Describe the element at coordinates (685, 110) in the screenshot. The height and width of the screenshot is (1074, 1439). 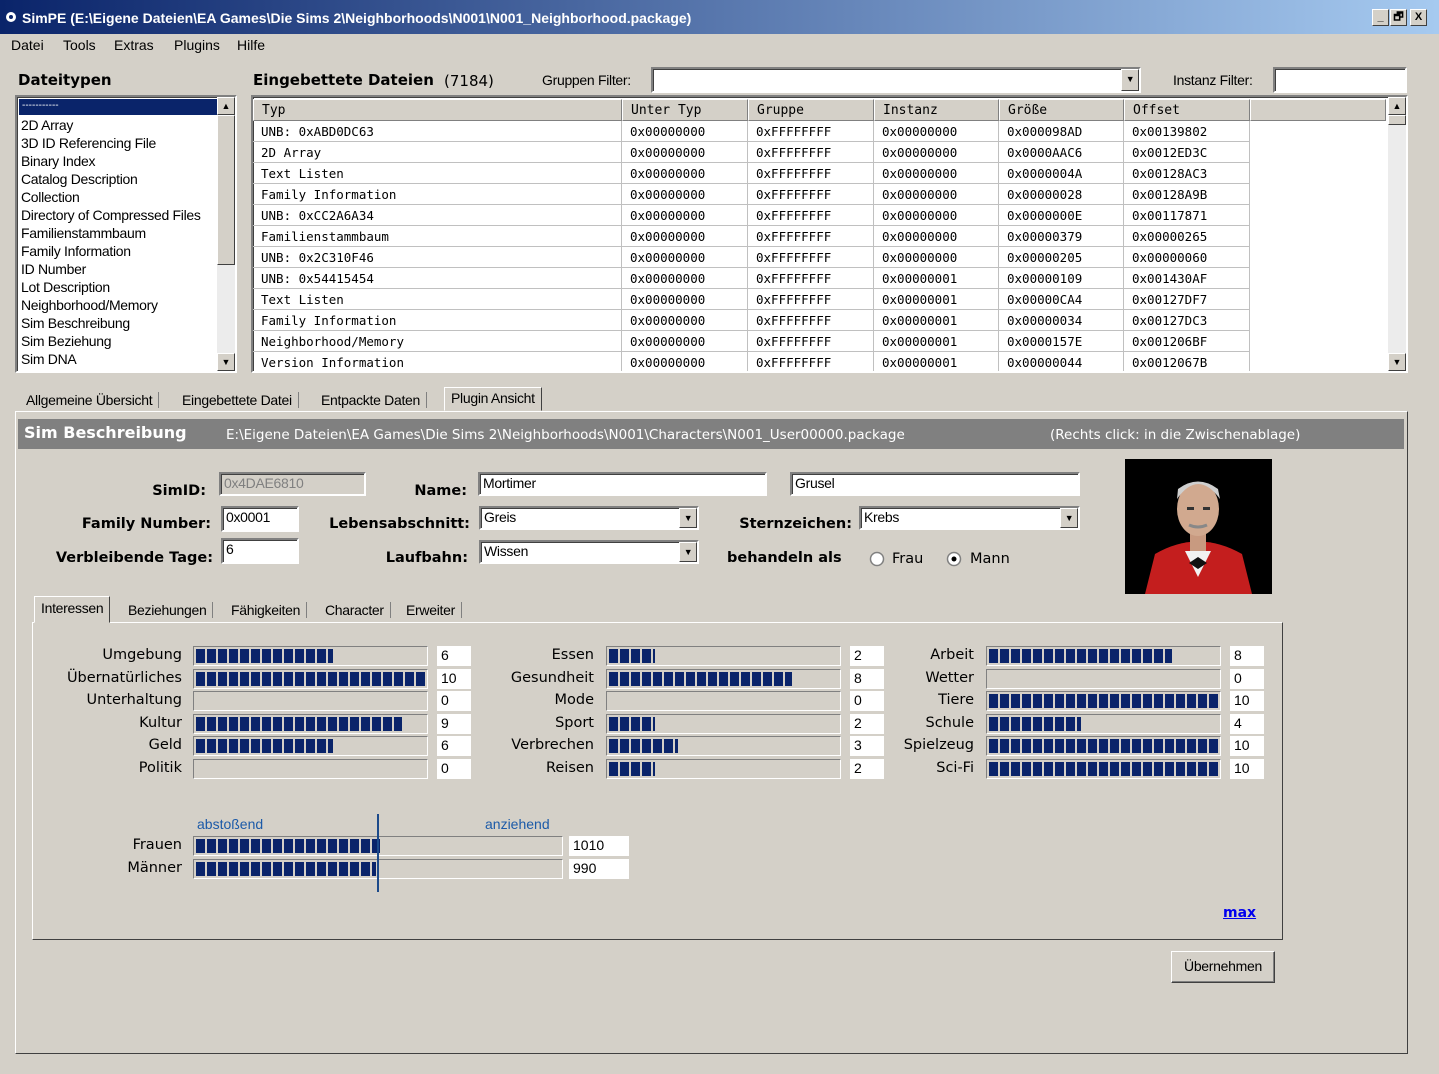
I see `column-header-subtype: Unter Typ` at that location.